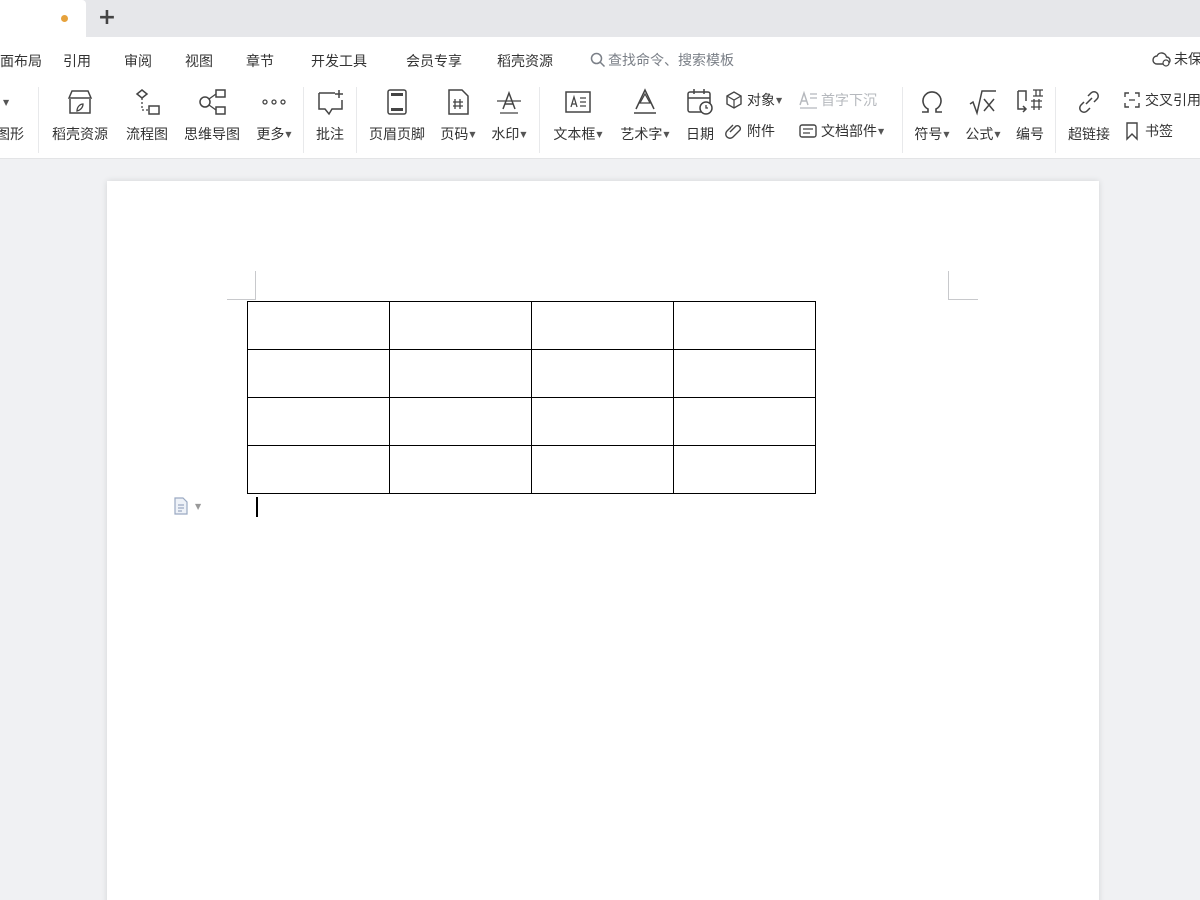  Describe the element at coordinates (274, 102) in the screenshot. I see `more-icon` at that location.